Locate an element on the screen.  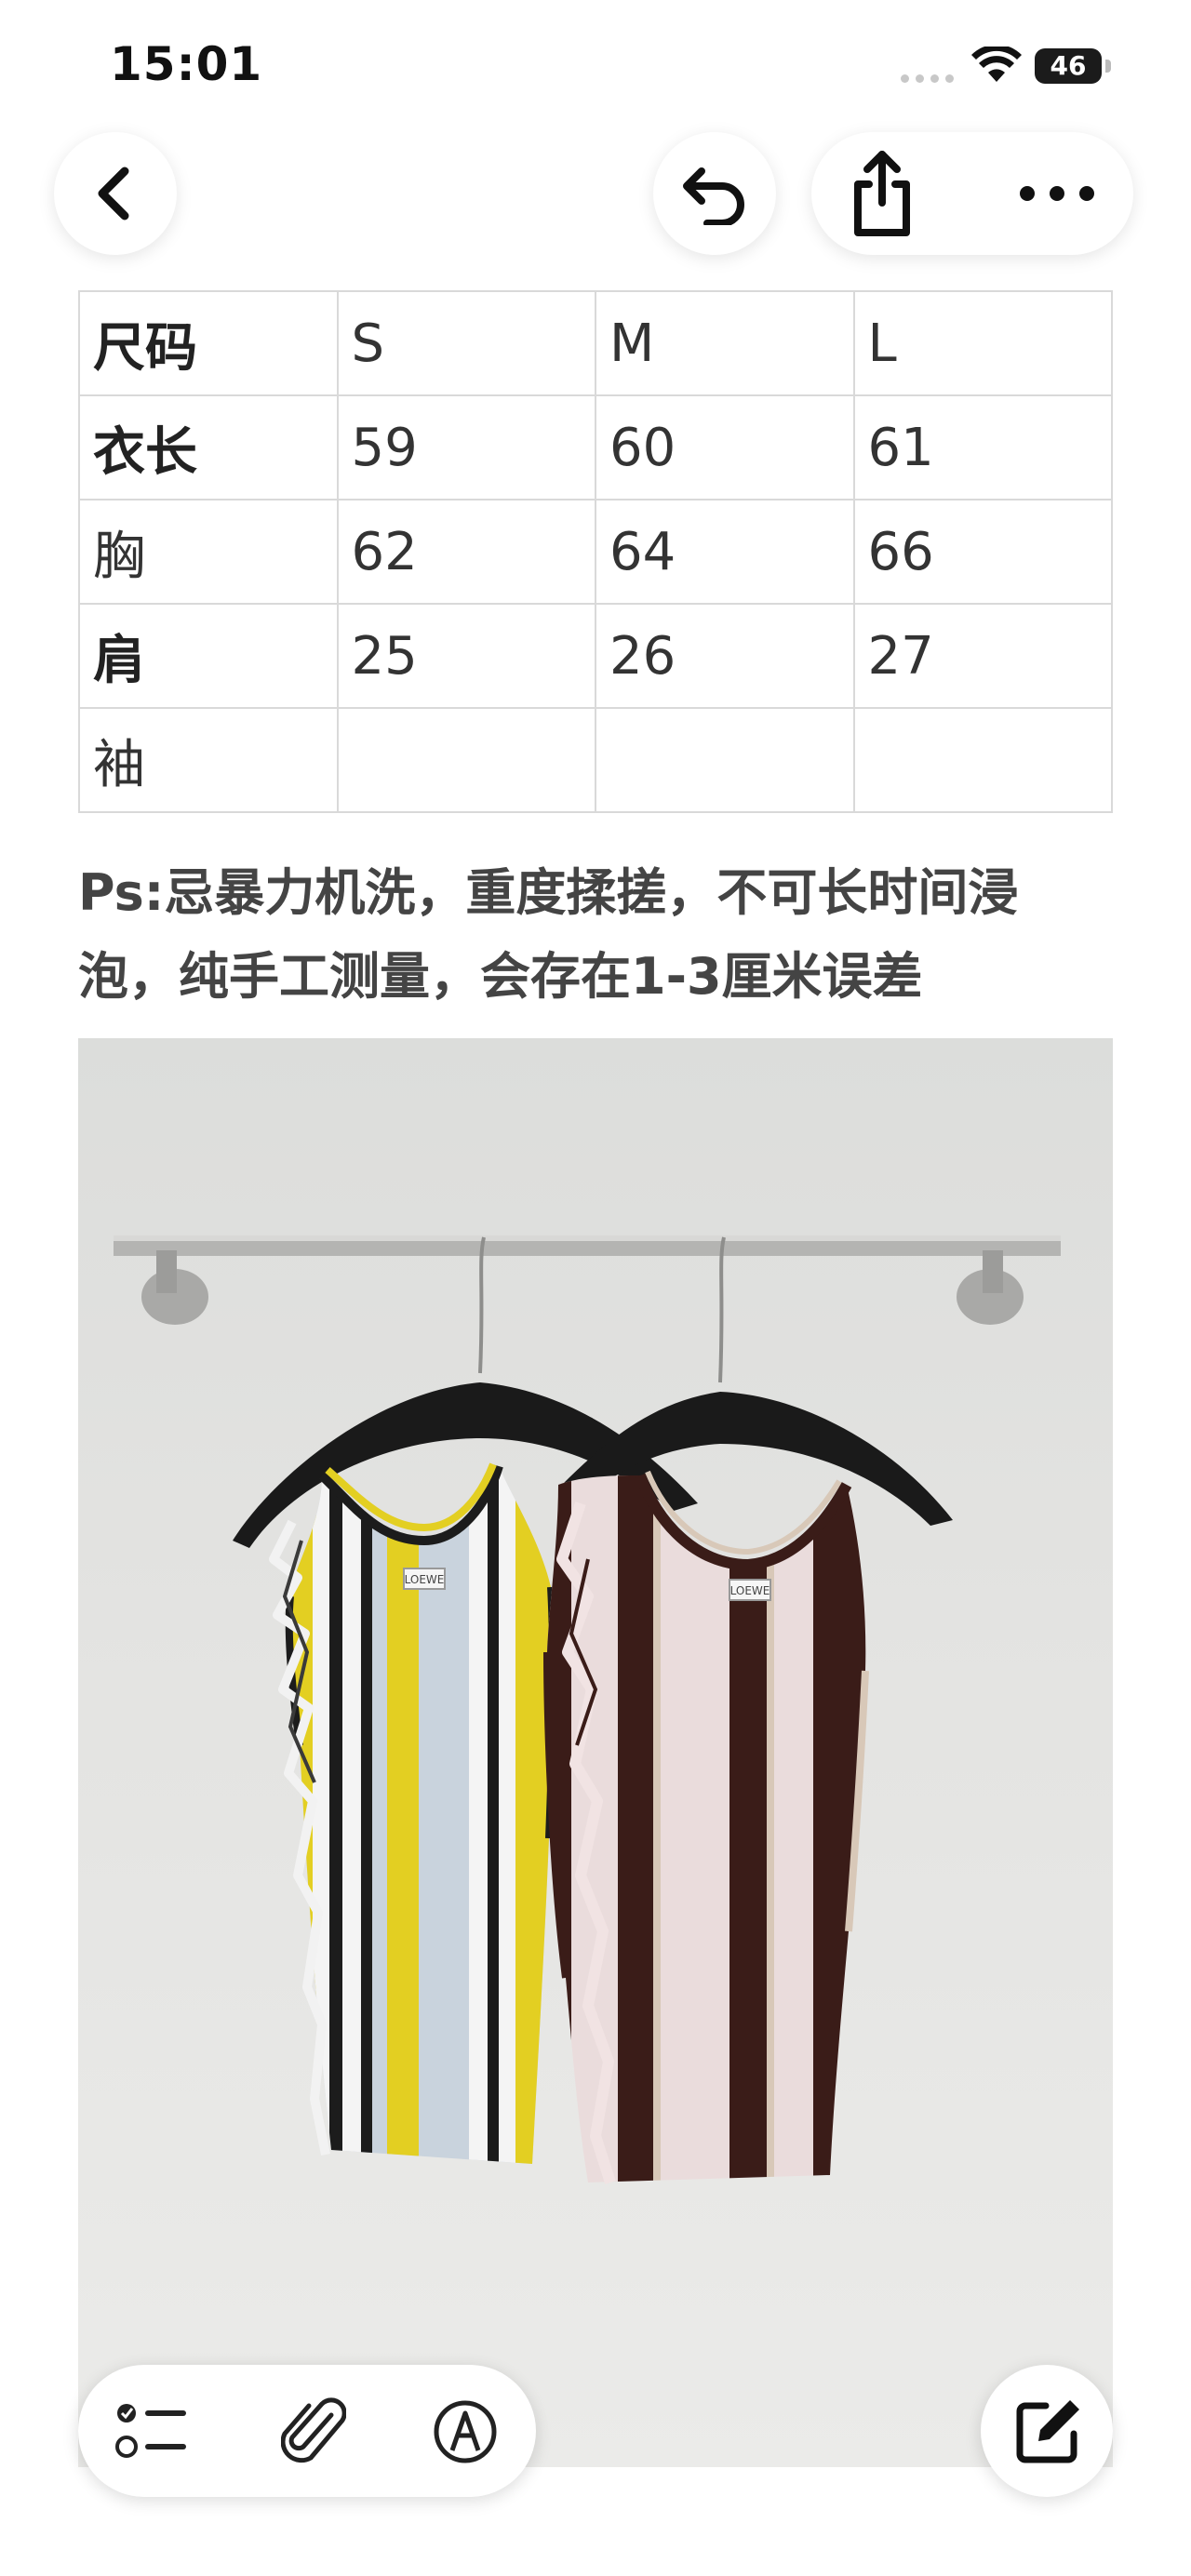
table-cell: 60 is located at coordinates (725, 447).